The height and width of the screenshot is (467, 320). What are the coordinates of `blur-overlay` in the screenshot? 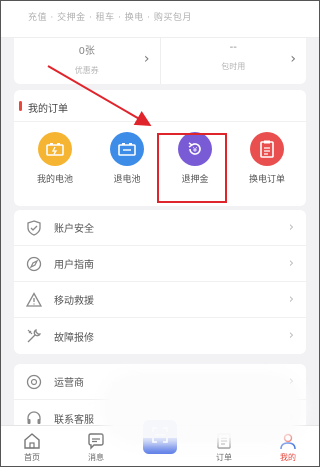 It's located at (203, 408).